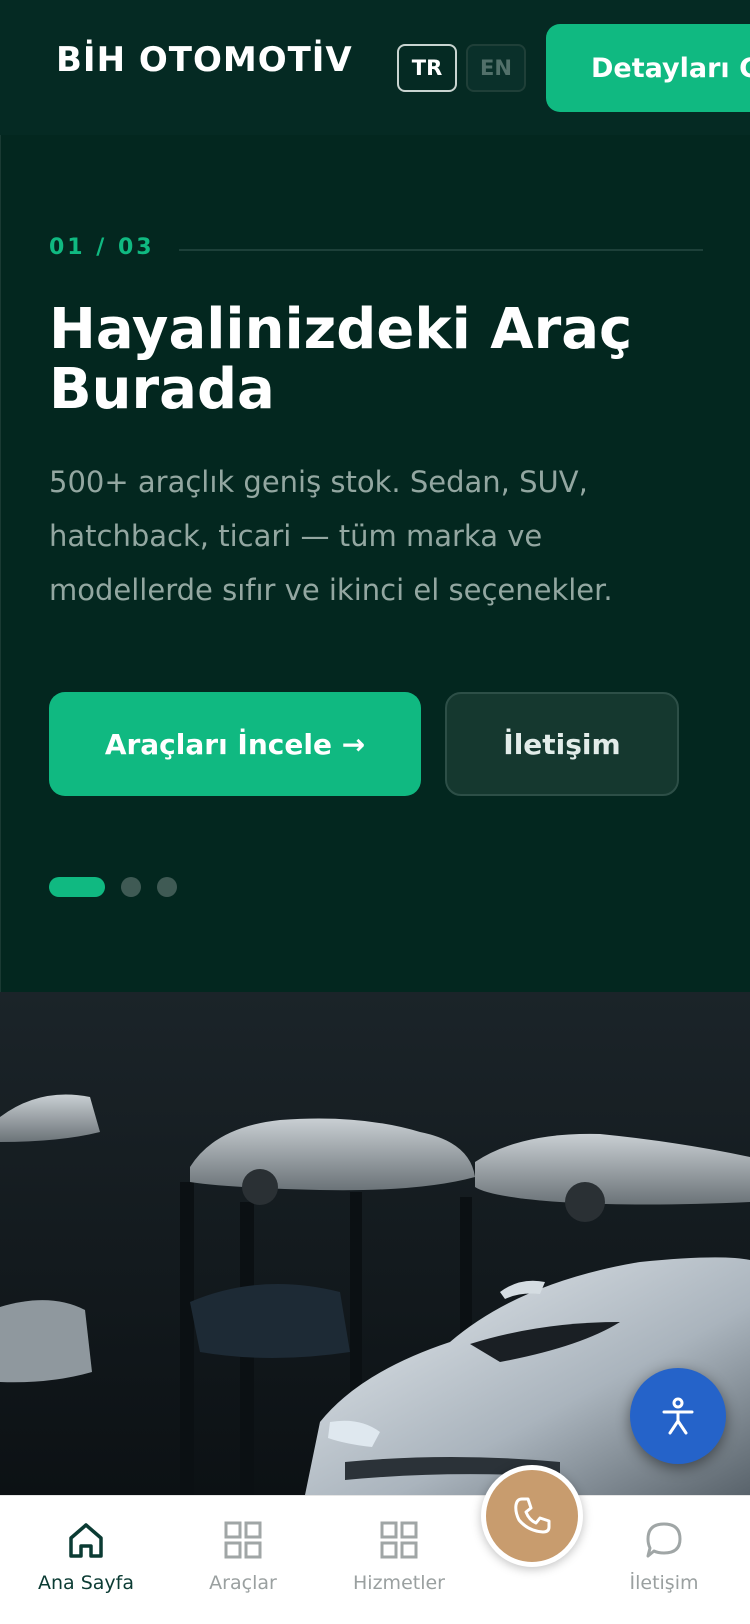 This screenshot has width=750, height=1624. What do you see at coordinates (86, 1560) in the screenshot?
I see `nav-item-home: Ana Sayfa` at bounding box center [86, 1560].